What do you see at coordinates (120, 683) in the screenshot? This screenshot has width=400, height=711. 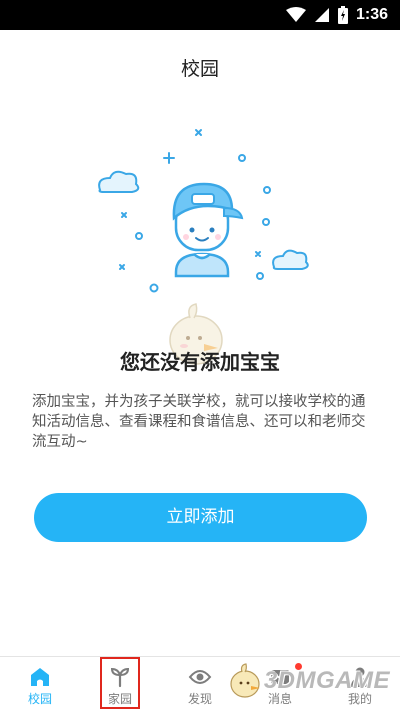 I see `tab-highlight-box` at bounding box center [120, 683].